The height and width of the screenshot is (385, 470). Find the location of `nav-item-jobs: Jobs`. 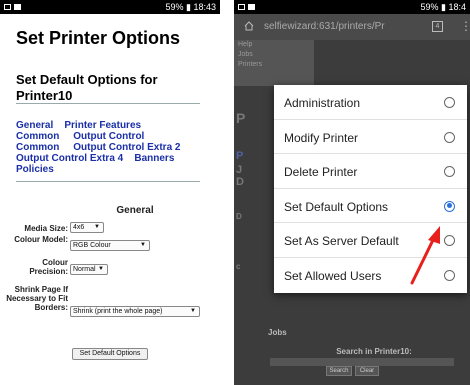

nav-item-jobs: Jobs is located at coordinates (245, 54).